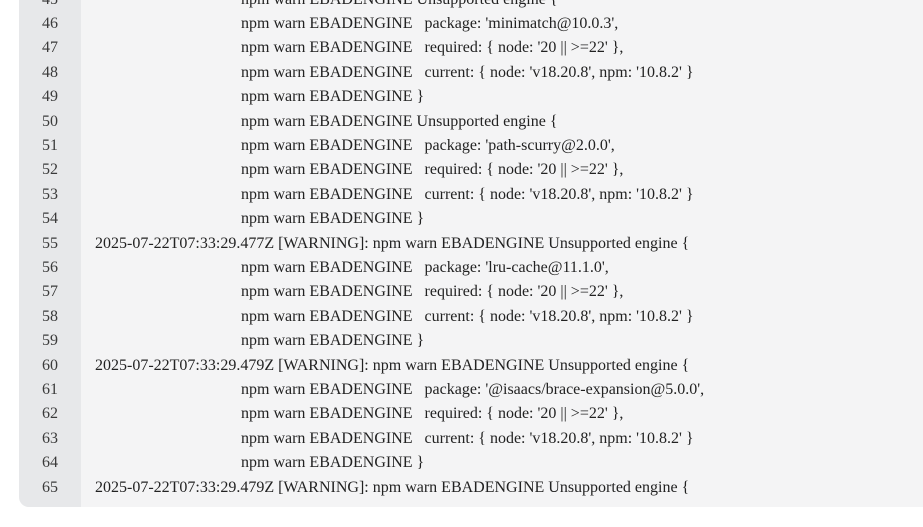 This screenshot has width=923, height=527. I want to click on line-number: 64, so click(50, 463).